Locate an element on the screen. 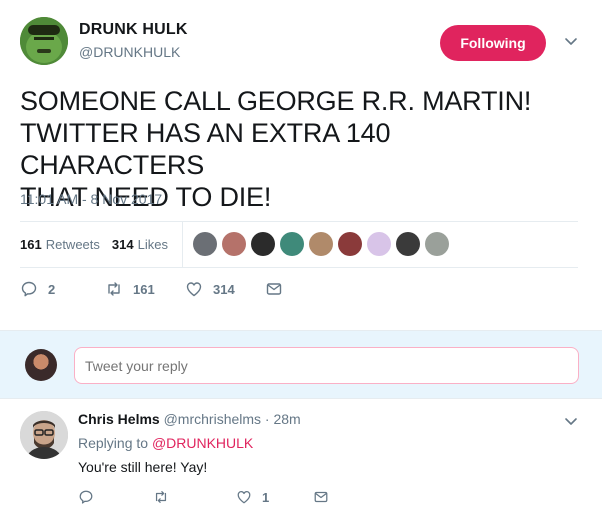  tweet-stats: 161 Retweets 314 Likes is located at coordinates (299, 244).